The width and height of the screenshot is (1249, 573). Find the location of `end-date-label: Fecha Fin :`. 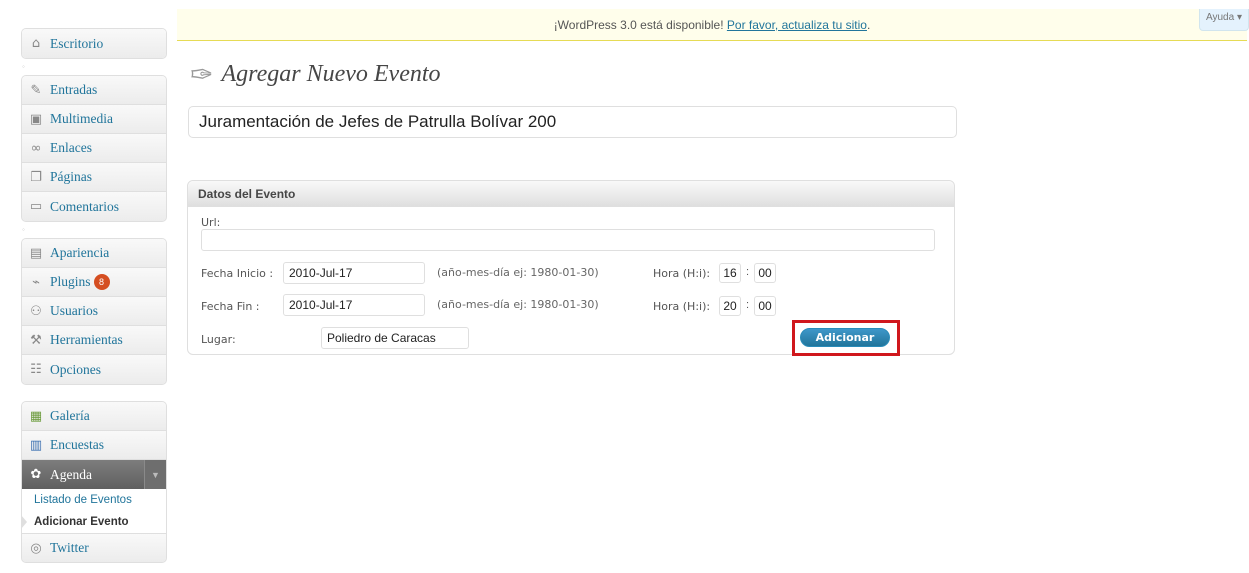

end-date-label: Fecha Fin : is located at coordinates (230, 306).